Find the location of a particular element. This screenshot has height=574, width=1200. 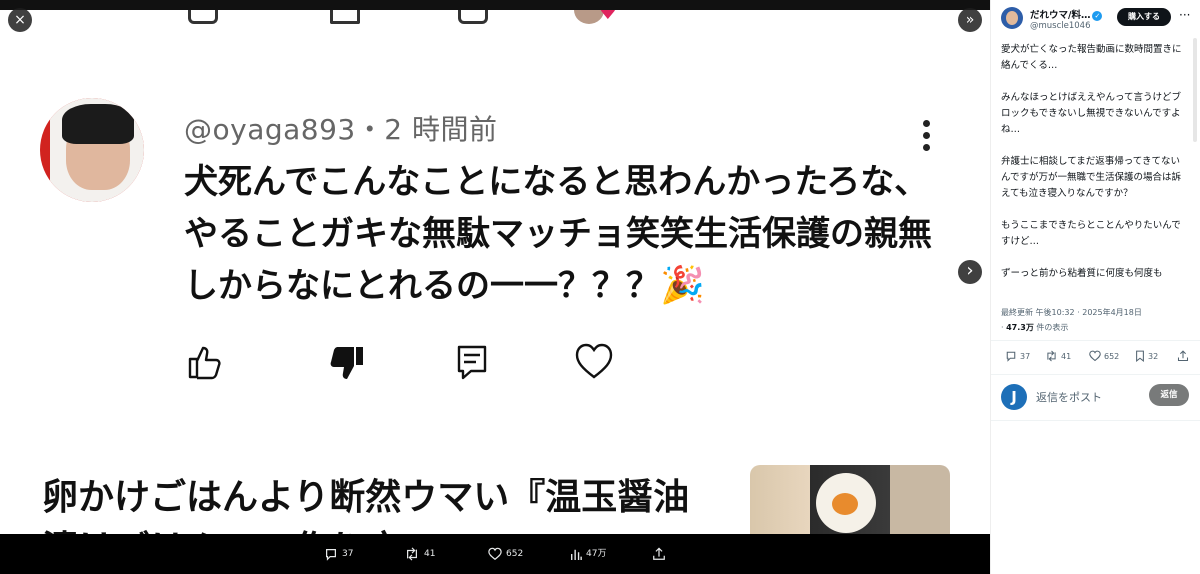

post-paragraph: ずーっと前から粘着質に何度も何度も is located at coordinates (1082, 273).